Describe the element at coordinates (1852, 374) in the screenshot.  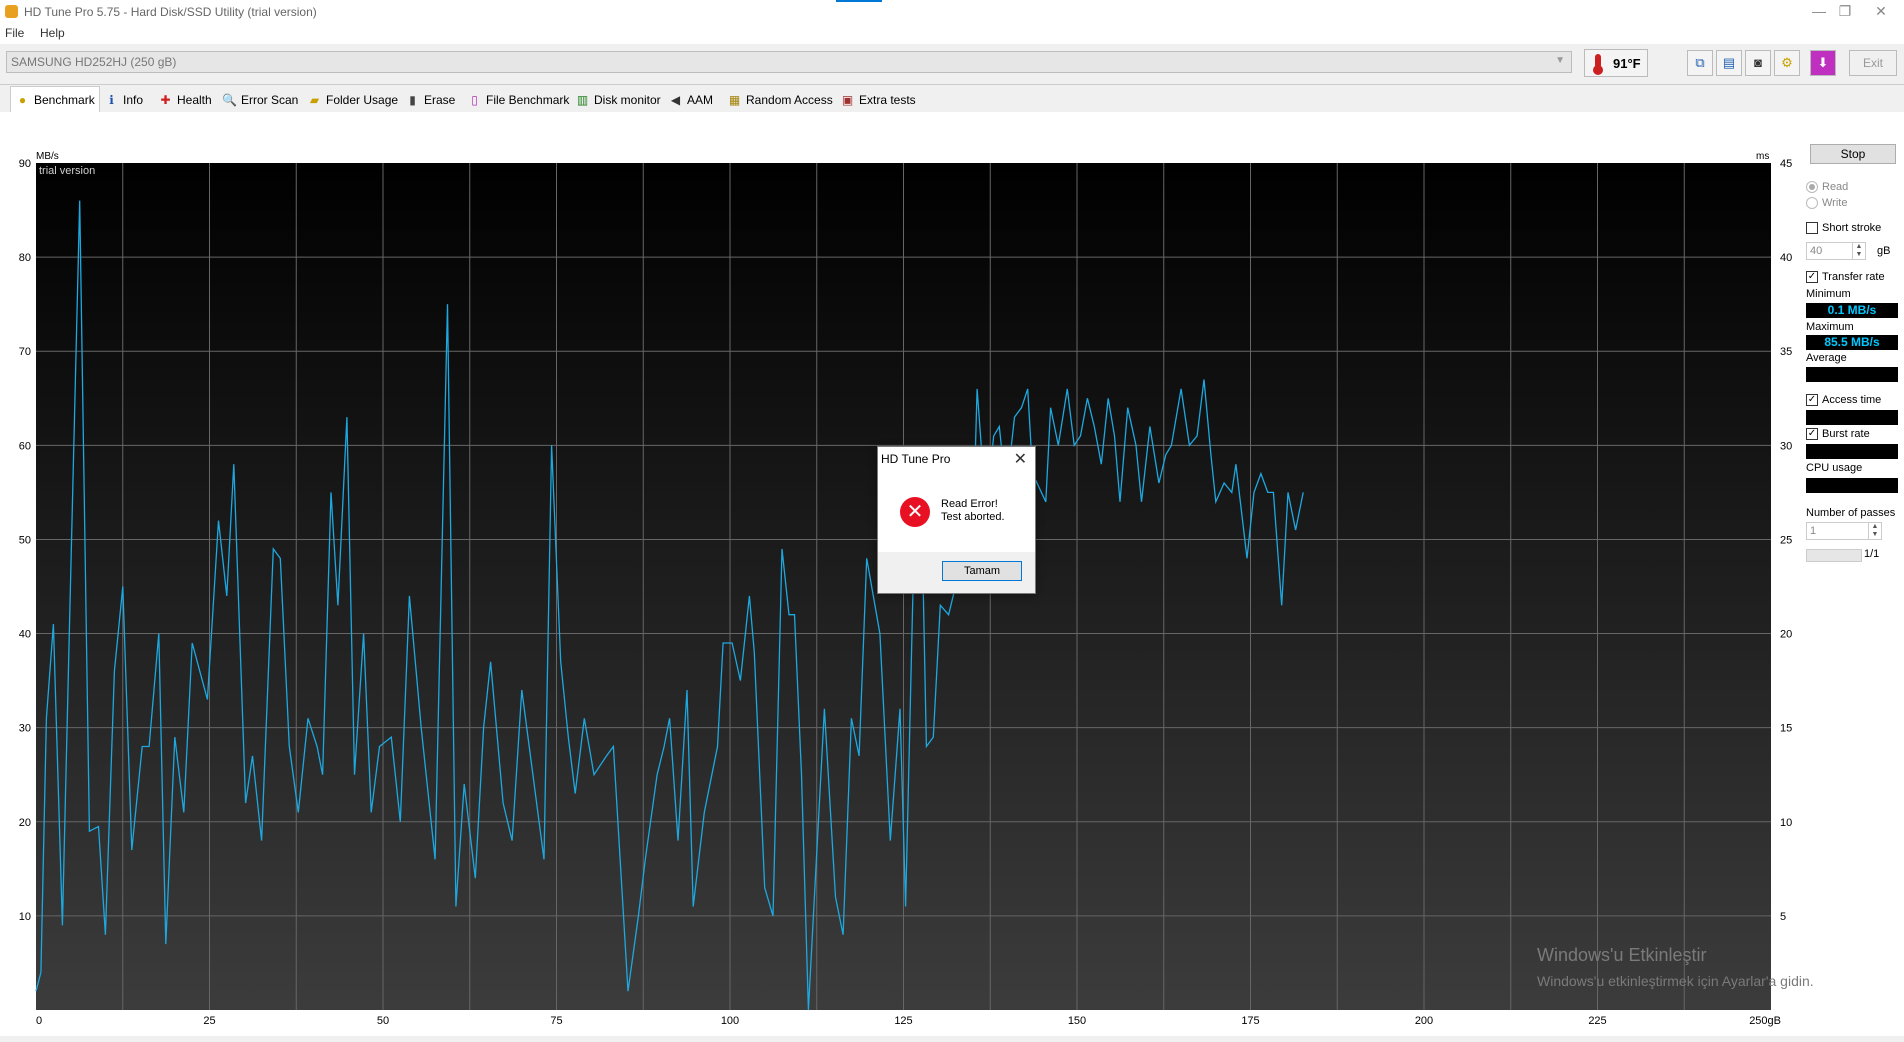
I see `average-value` at that location.